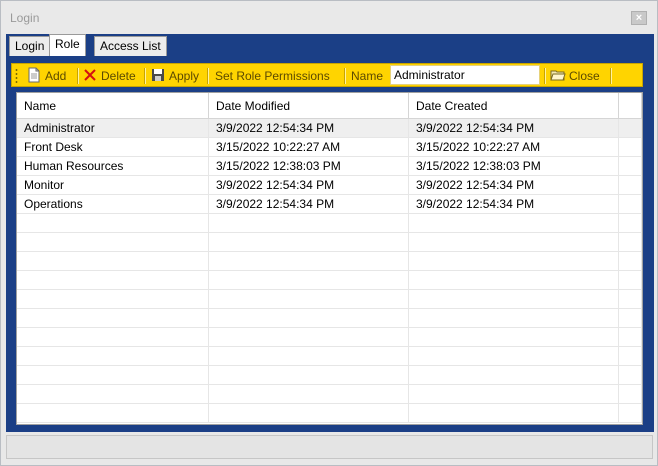  What do you see at coordinates (514, 147) in the screenshot?
I see `cell-date-created: 3/15/2022 10:22:27 AM` at bounding box center [514, 147].